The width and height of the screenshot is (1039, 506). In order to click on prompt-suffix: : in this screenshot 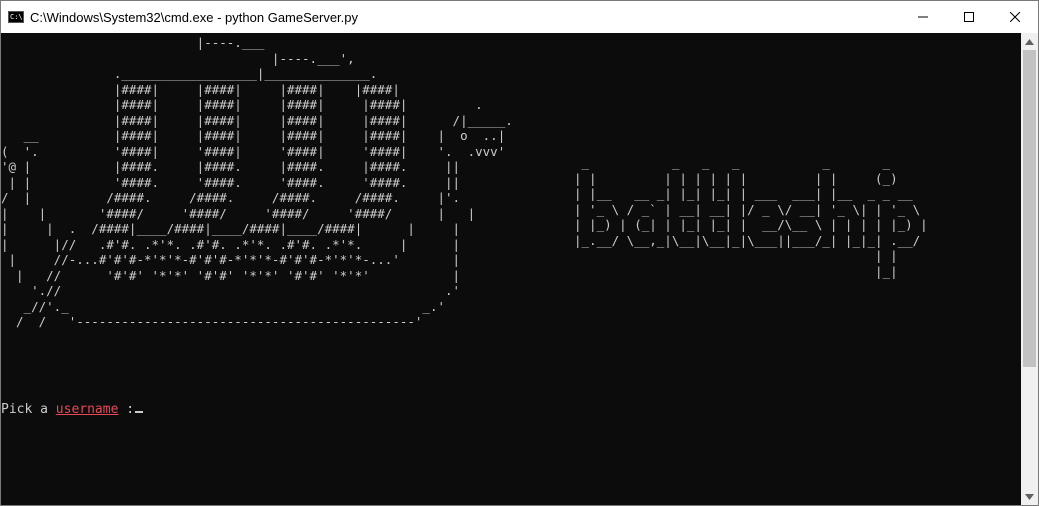, I will do `click(126, 409)`.